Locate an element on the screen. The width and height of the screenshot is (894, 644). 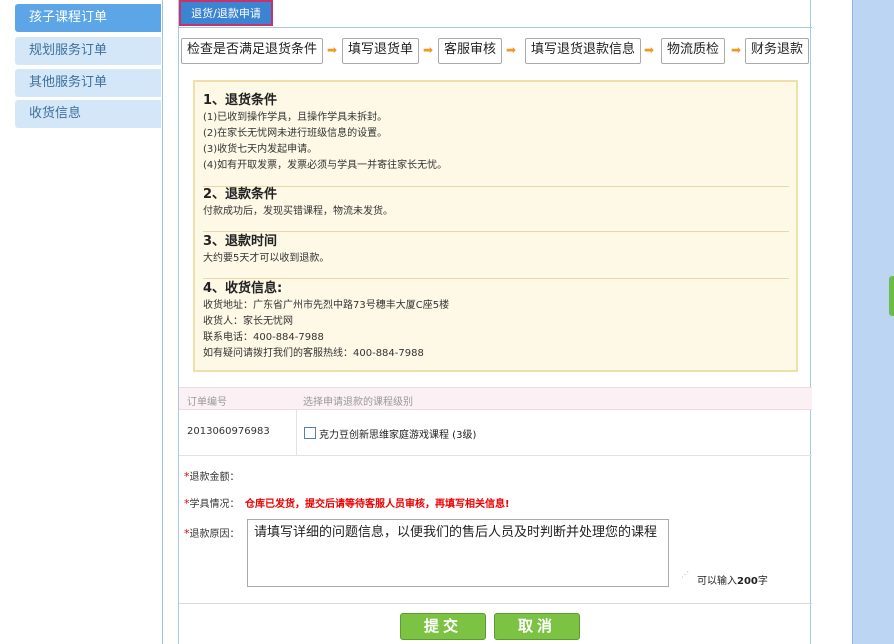
side-tab-handle is located at coordinates (891, 296).